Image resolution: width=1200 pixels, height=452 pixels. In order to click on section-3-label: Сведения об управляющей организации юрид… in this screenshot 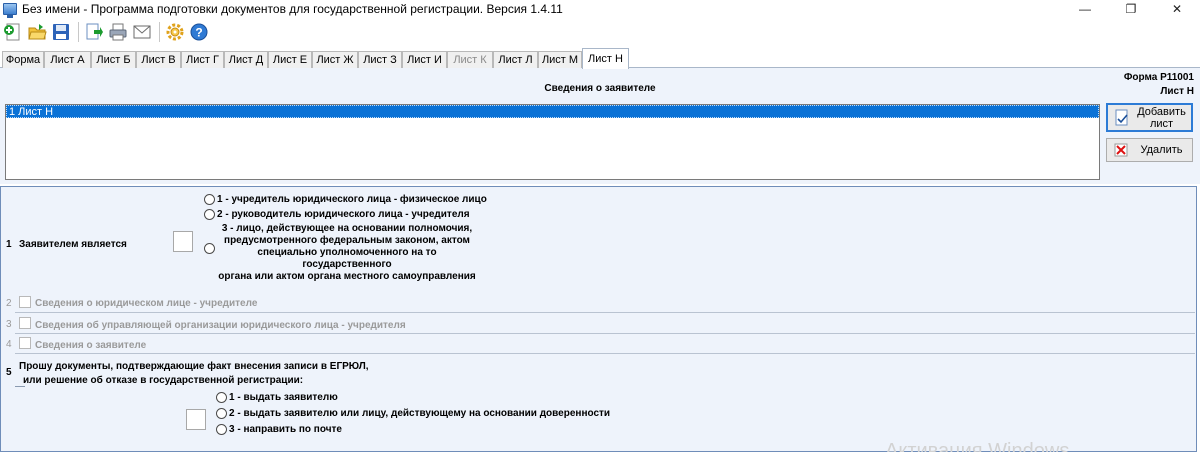, I will do `click(220, 325)`.